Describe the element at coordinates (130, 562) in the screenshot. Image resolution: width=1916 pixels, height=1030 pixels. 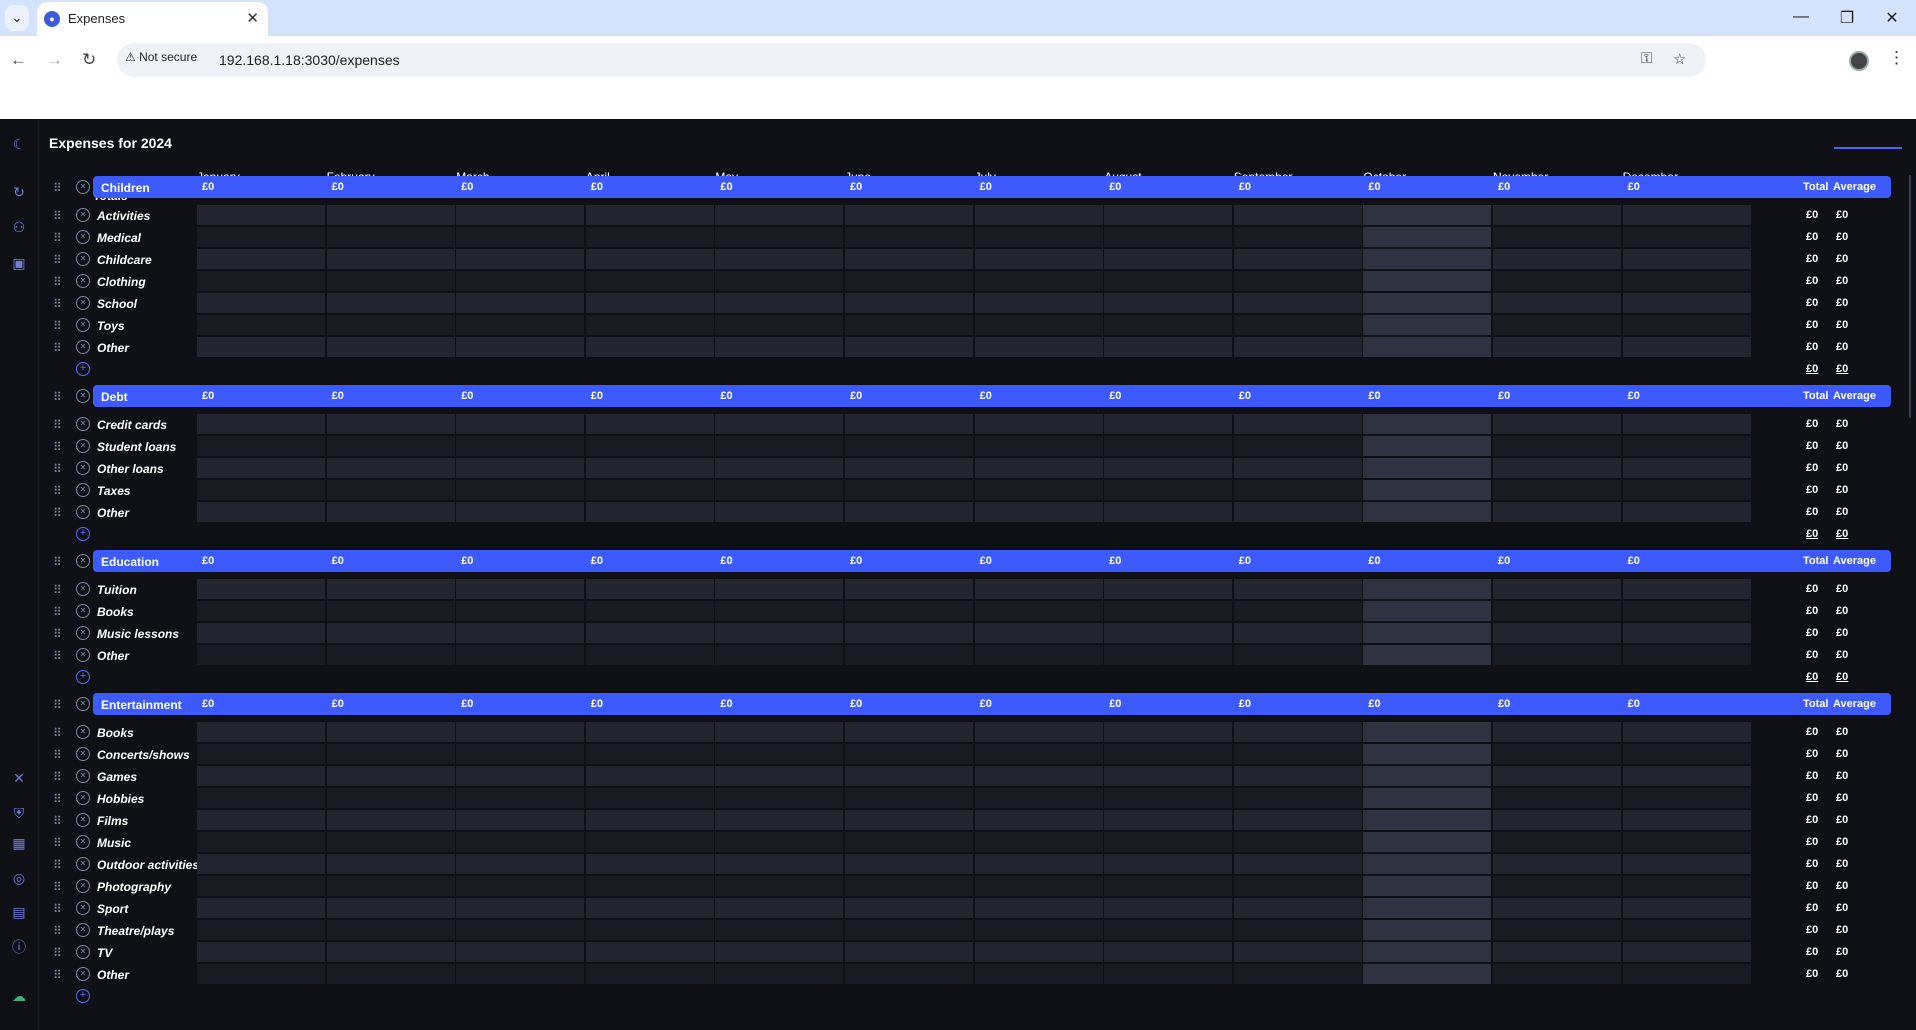
I see `category-name: Education` at that location.